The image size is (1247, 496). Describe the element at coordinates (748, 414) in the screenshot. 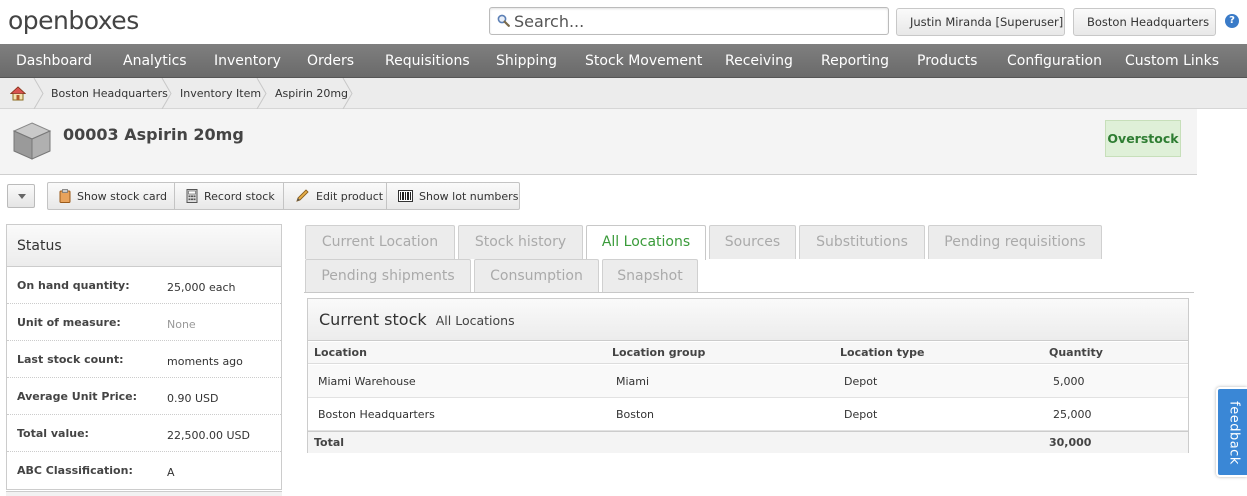

I see `table-row: Boston Headquarters Boston Depot 25,000` at that location.